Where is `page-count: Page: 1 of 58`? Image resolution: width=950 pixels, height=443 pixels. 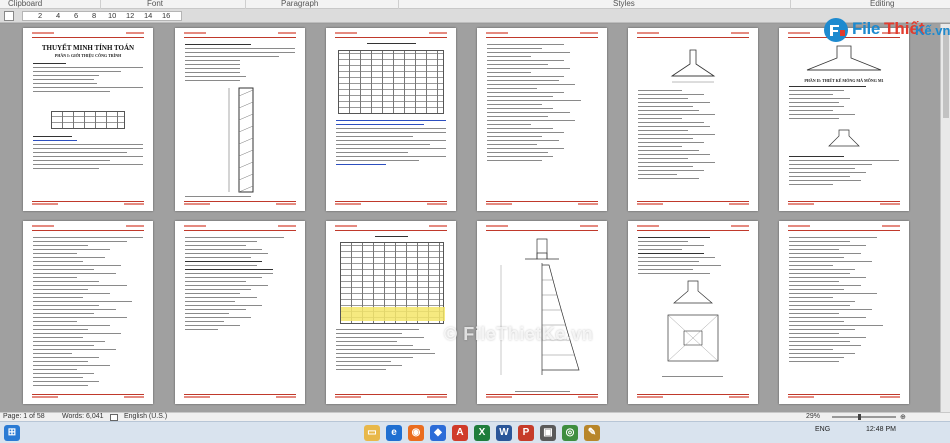 page-count: Page: 1 of 58 is located at coordinates (24, 416).